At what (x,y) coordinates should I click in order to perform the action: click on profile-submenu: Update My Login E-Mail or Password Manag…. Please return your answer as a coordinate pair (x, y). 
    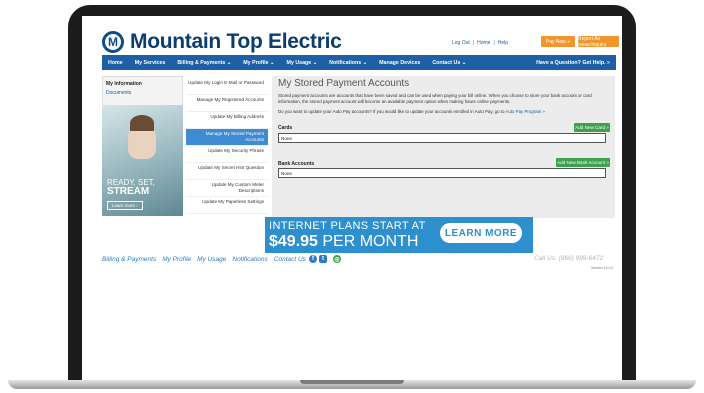
    Looking at the image, I should click on (227, 146).